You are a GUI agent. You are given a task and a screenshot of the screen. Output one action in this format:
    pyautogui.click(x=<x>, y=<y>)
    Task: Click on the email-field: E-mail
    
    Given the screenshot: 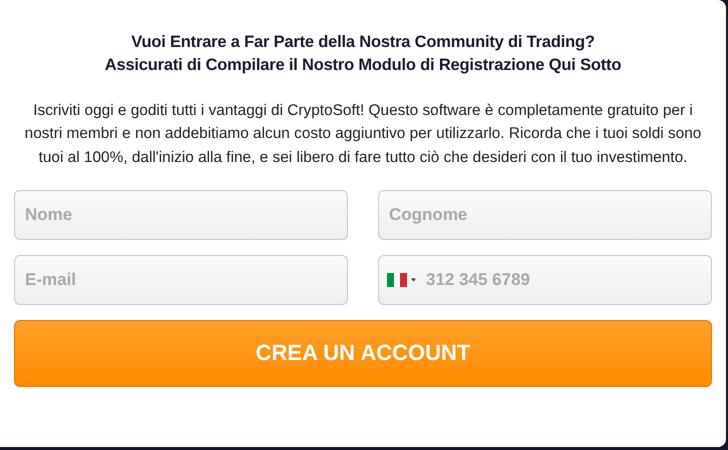 What is the action you would take?
    pyautogui.click(x=181, y=279)
    